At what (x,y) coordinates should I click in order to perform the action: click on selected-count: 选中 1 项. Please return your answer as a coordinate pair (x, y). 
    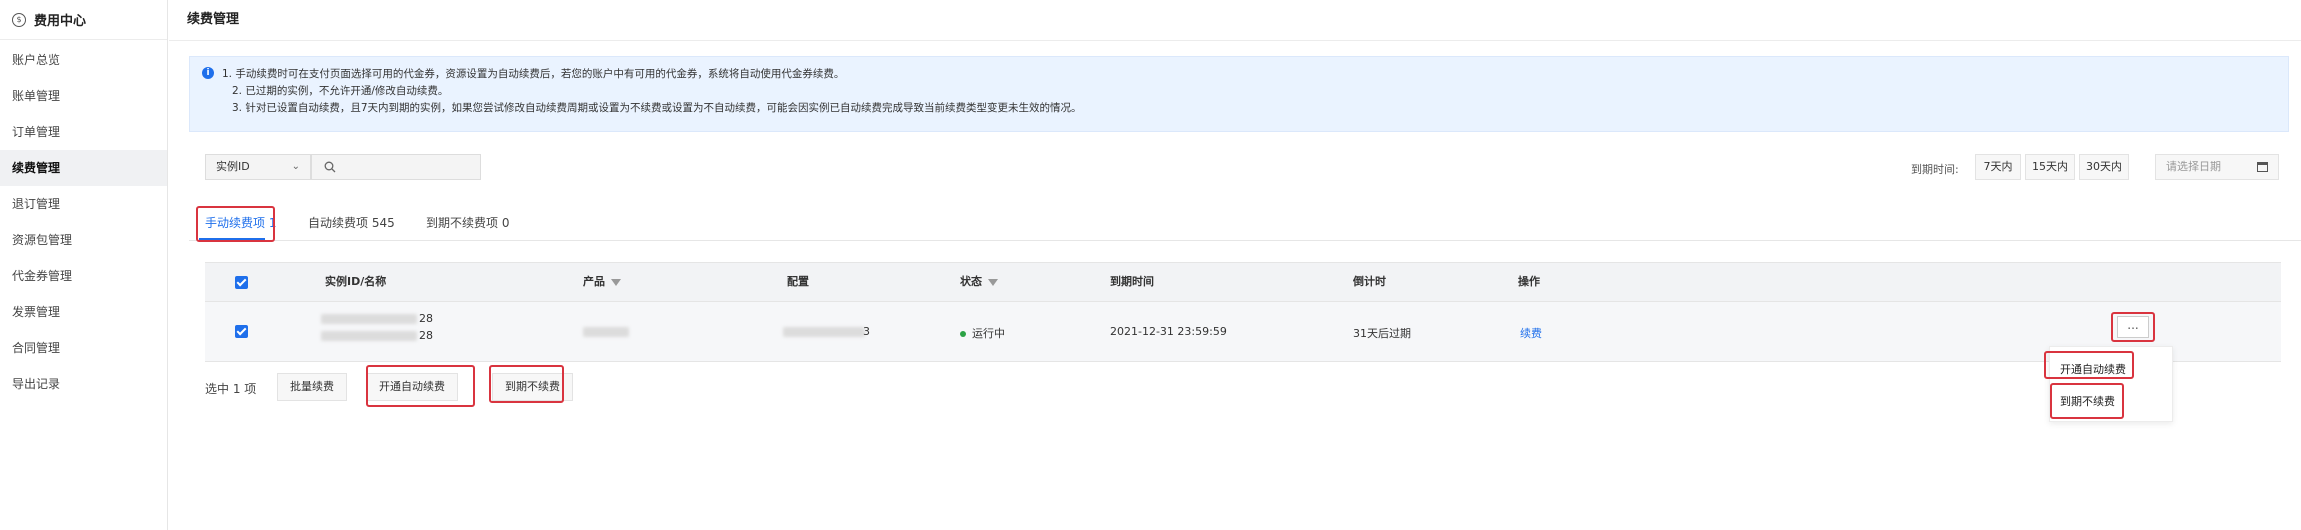
    Looking at the image, I should click on (231, 389).